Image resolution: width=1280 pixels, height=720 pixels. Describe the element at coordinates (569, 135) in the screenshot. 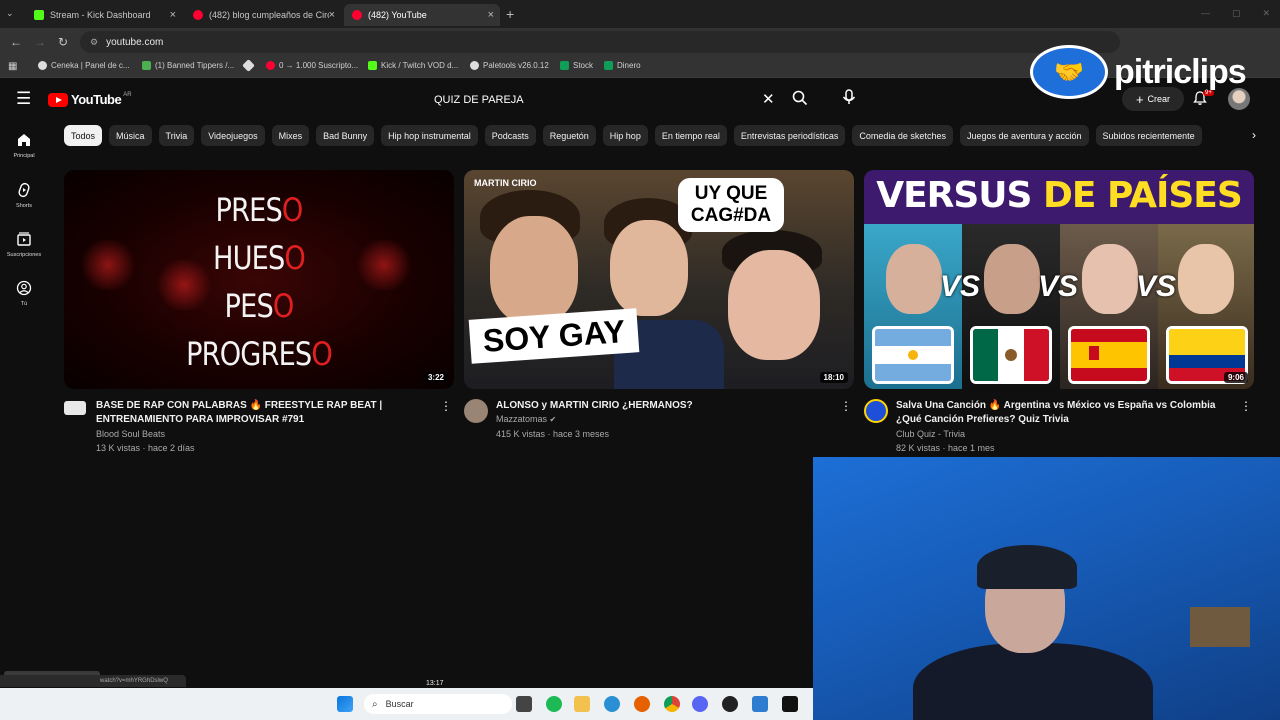

I see `chip-regueton: Reguetón` at that location.